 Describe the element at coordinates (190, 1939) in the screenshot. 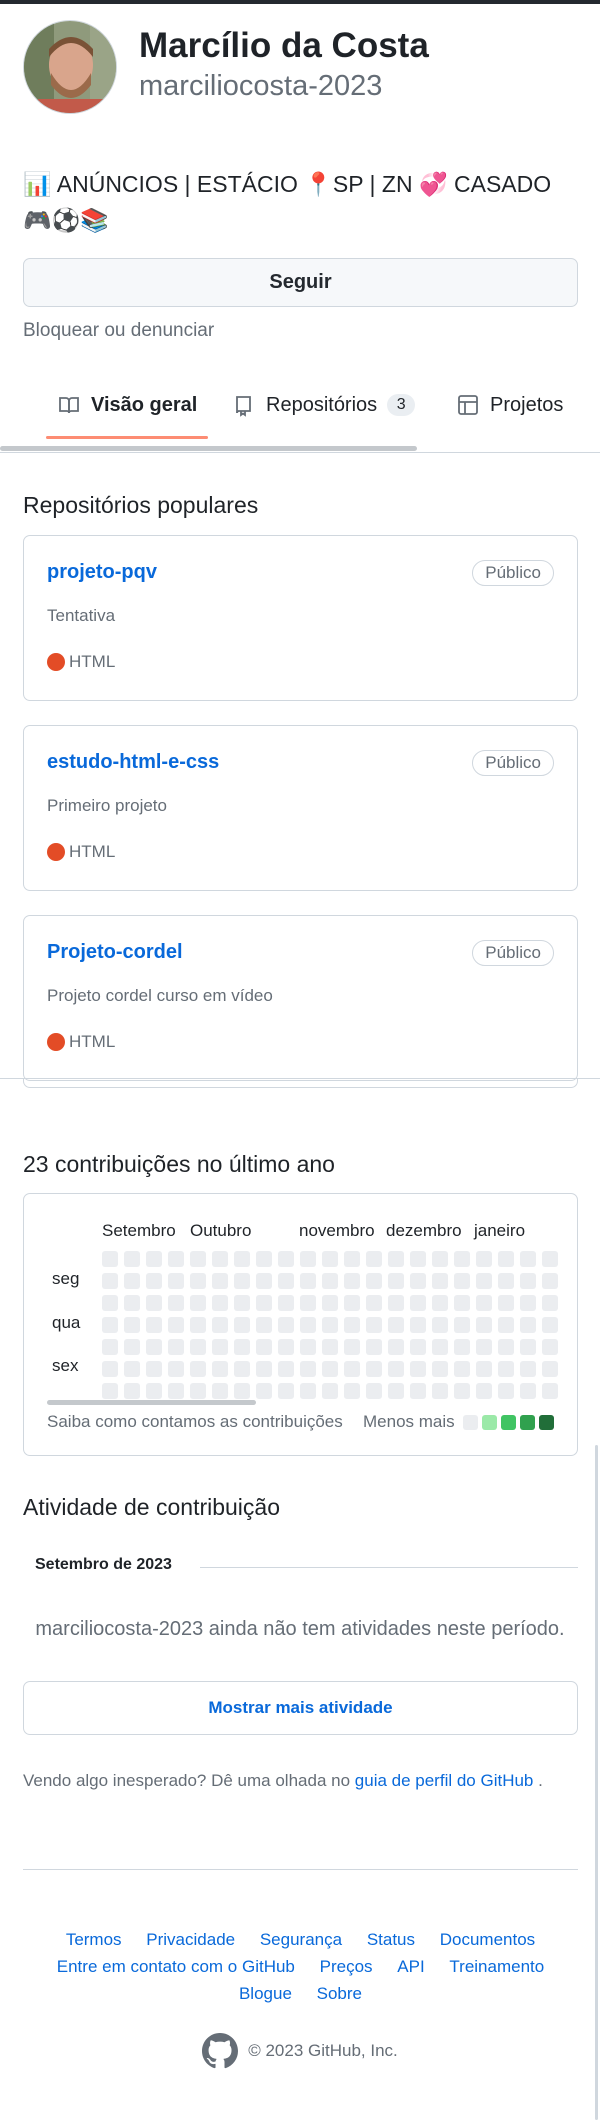

I see `footer-link-privacy: Privacidade` at that location.